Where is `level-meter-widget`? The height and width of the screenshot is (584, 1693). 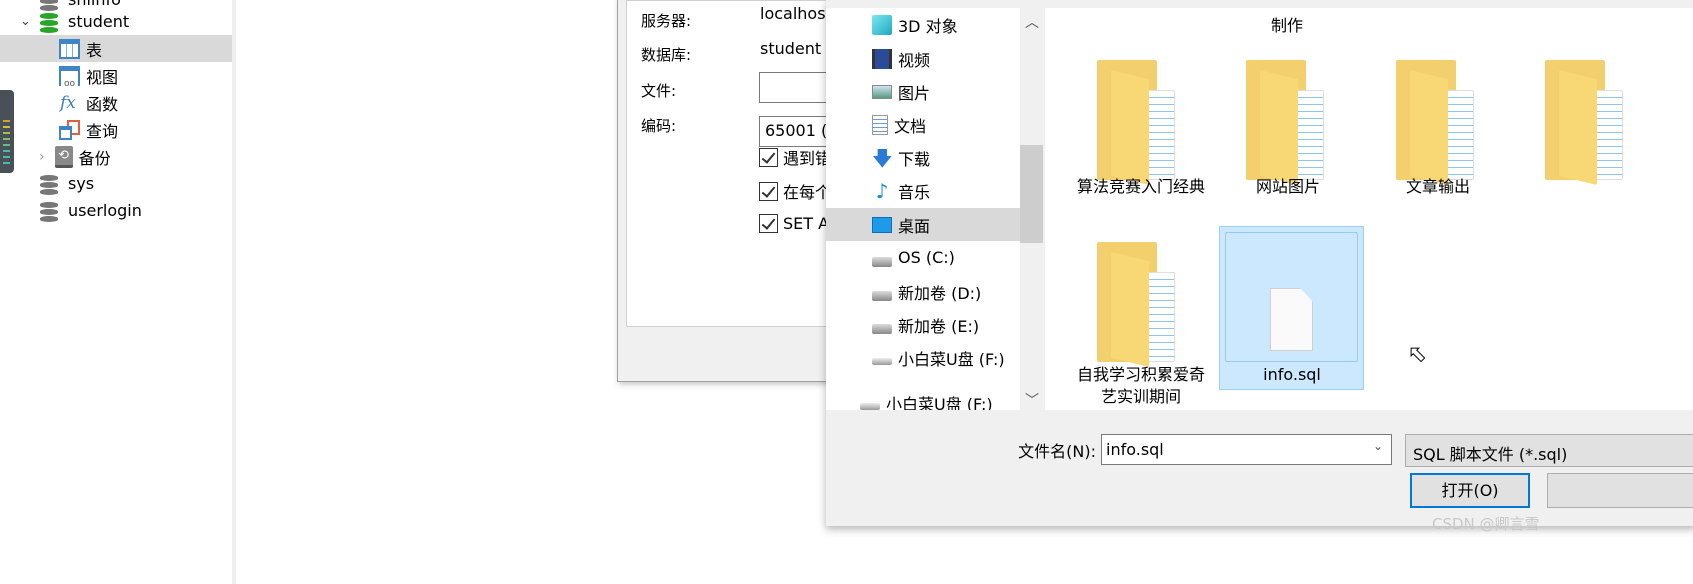
level-meter-widget is located at coordinates (7, 131).